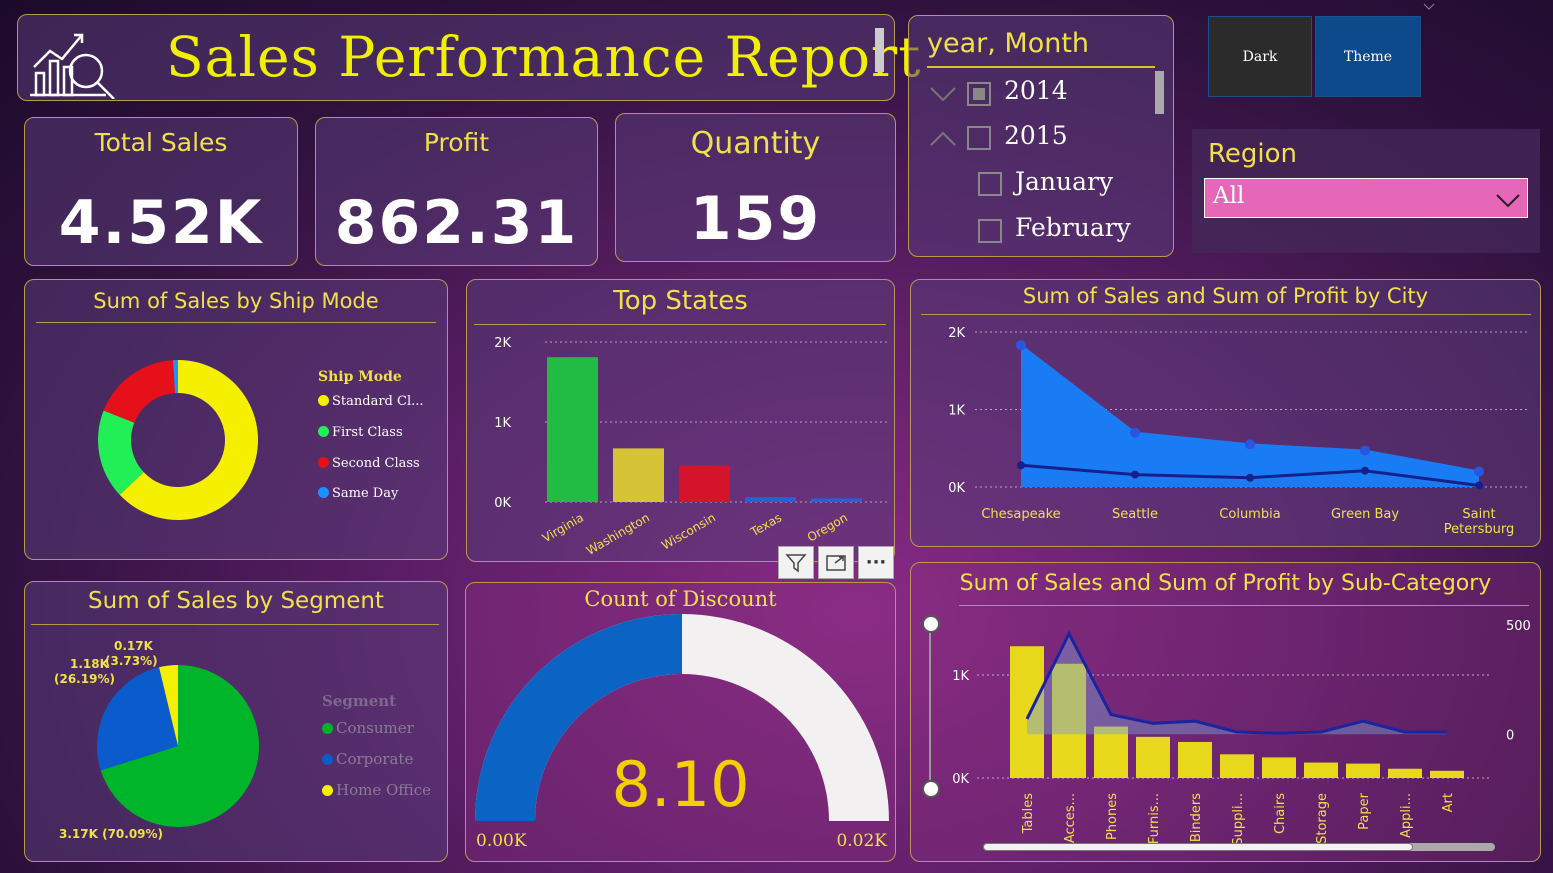  What do you see at coordinates (682, 717) in the screenshot?
I see `discount-gauge` at bounding box center [682, 717].